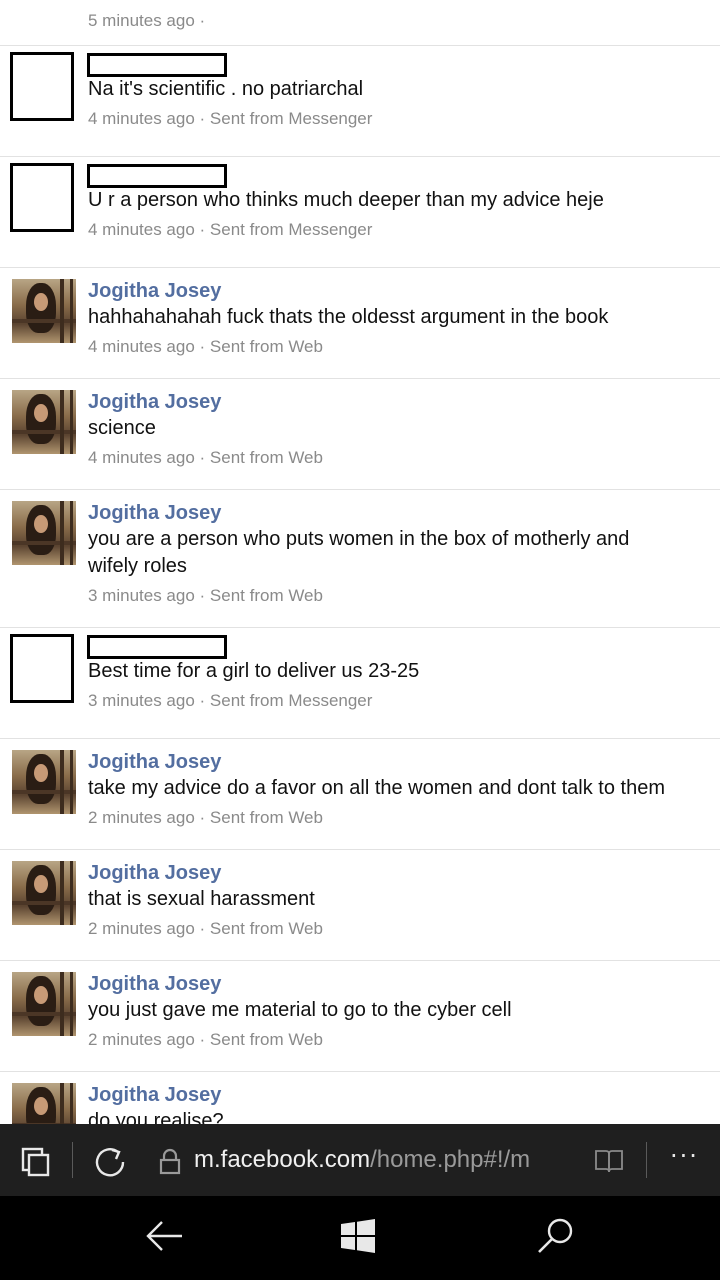  Describe the element at coordinates (201, 899) in the screenshot. I see `message-text: that is sexual harassment` at that location.